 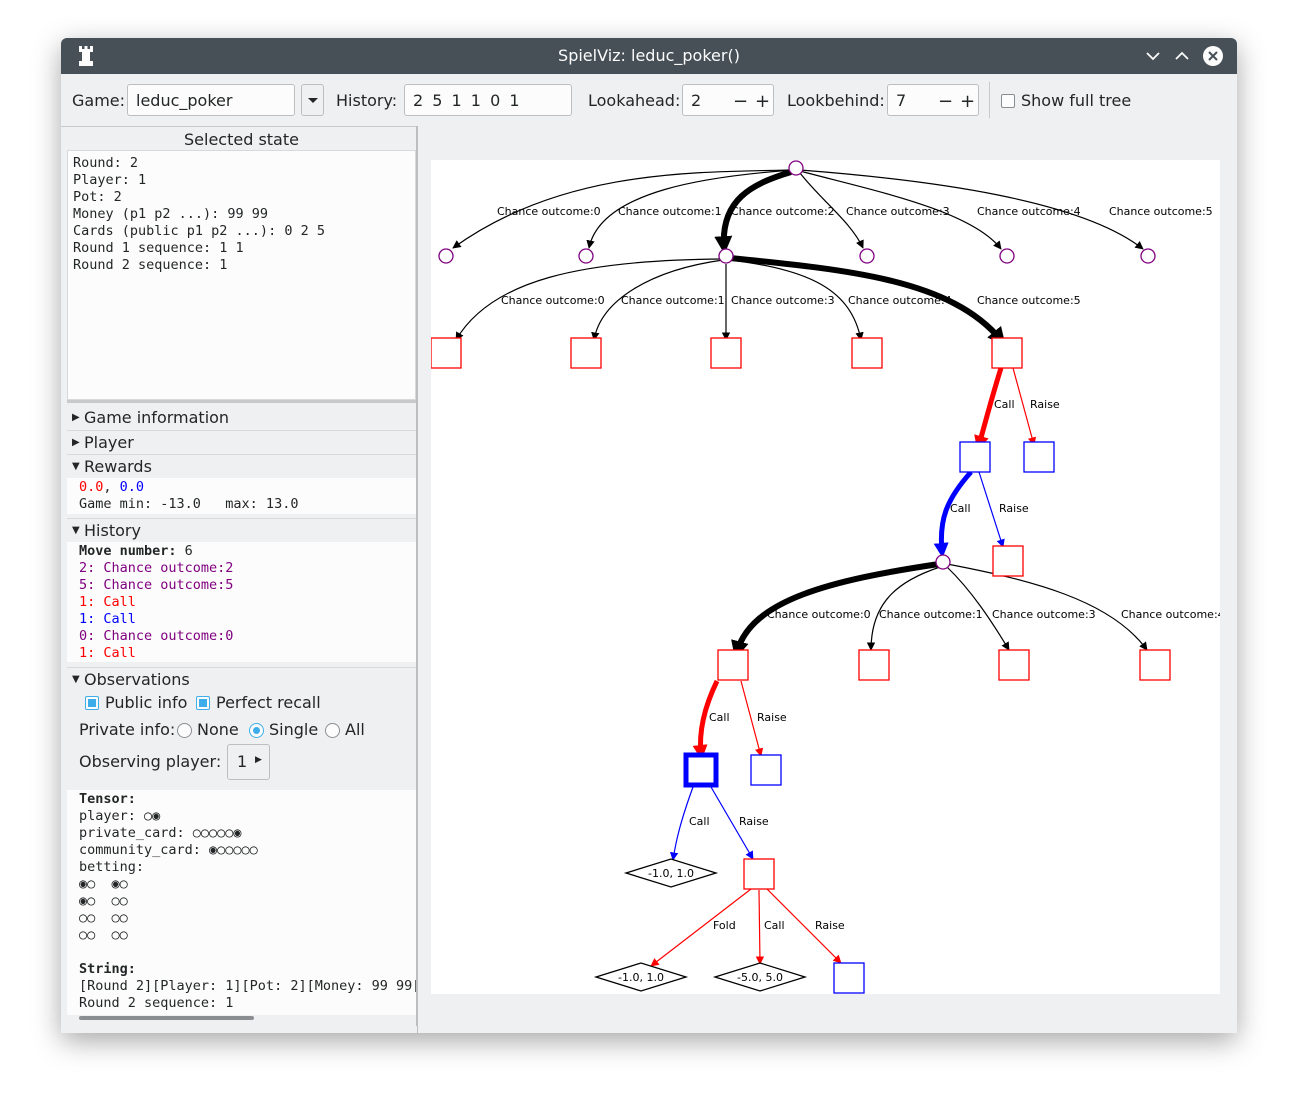 I want to click on chevron-down-icon, so click(x=313, y=100).